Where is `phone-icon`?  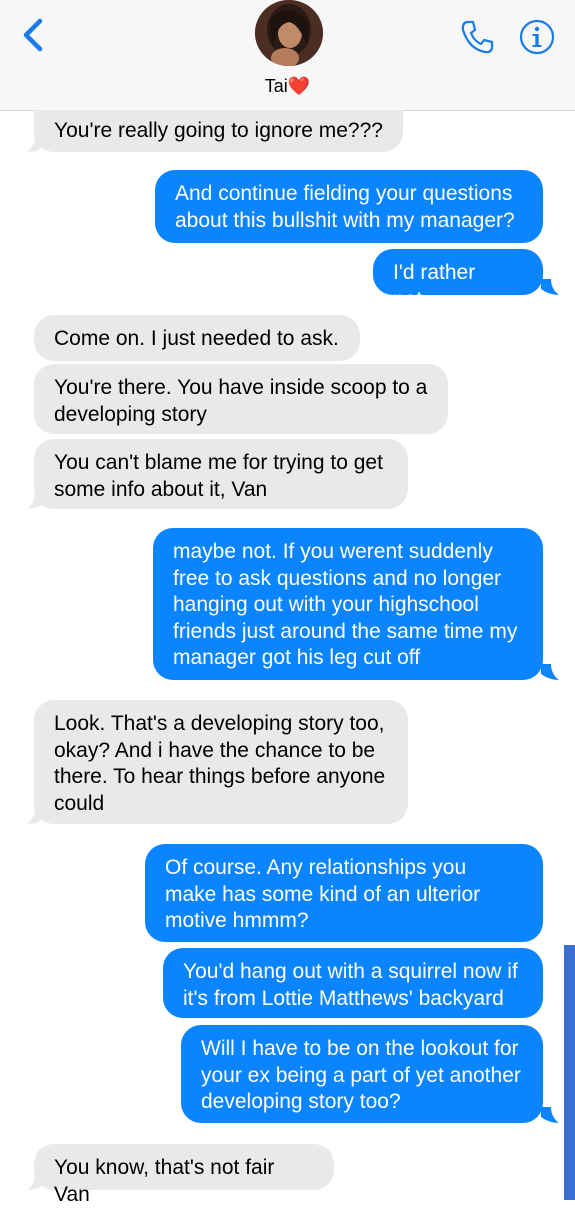
phone-icon is located at coordinates (477, 37).